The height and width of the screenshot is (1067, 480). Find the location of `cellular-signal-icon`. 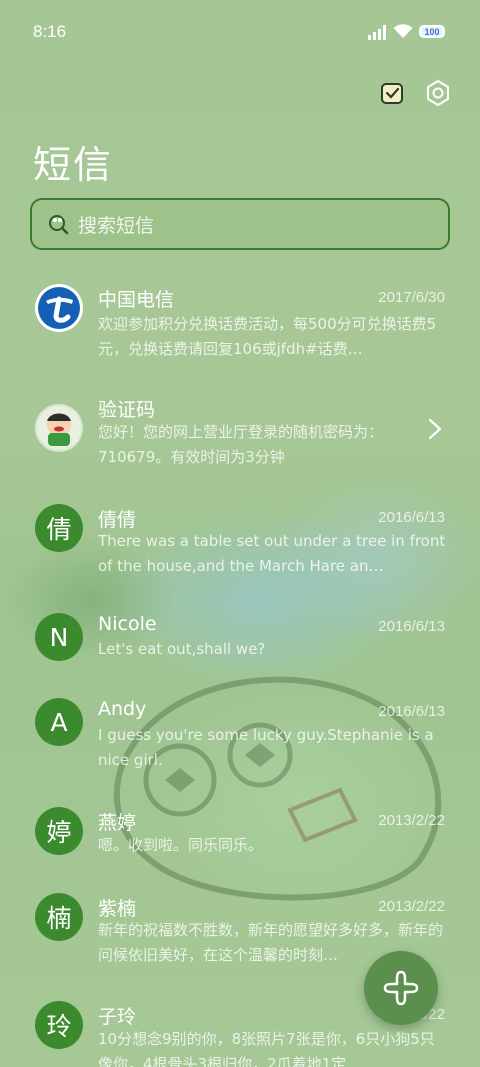

cellular-signal-icon is located at coordinates (377, 32).